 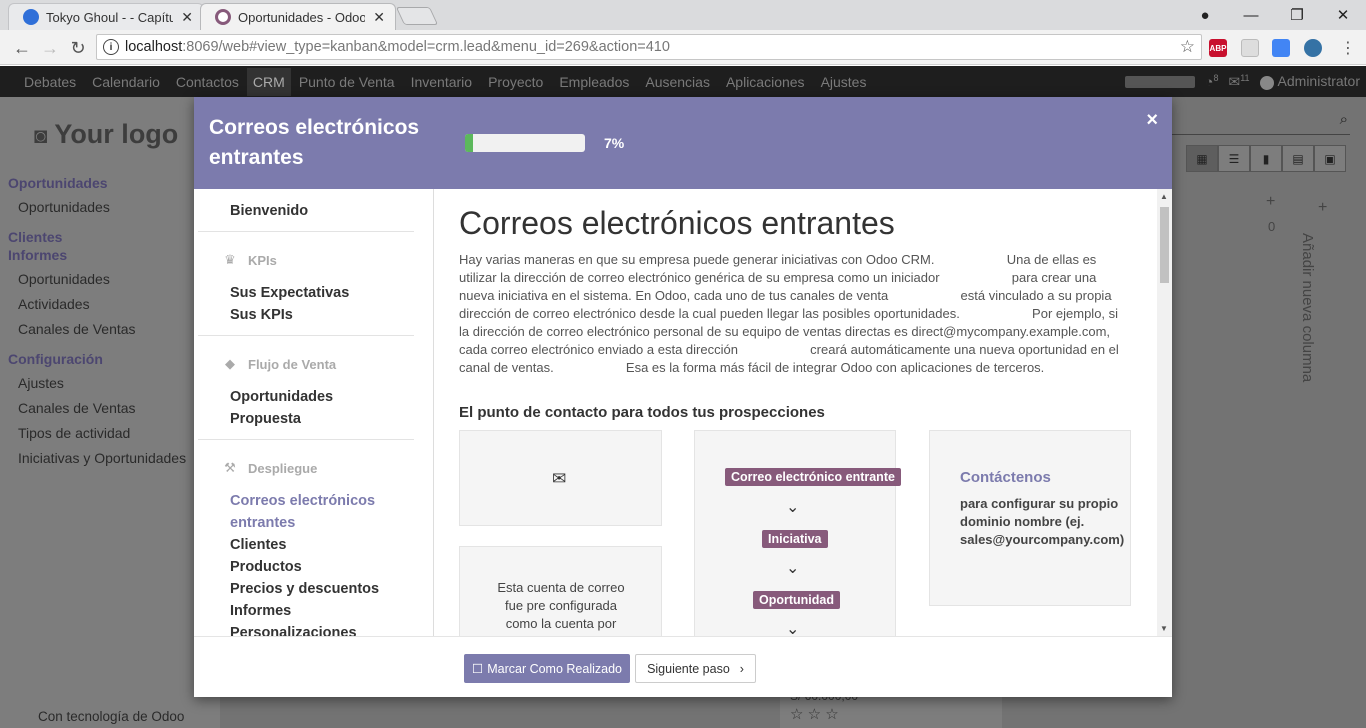 I want to click on kanban-view-icon: ▦, so click(x=1202, y=158).